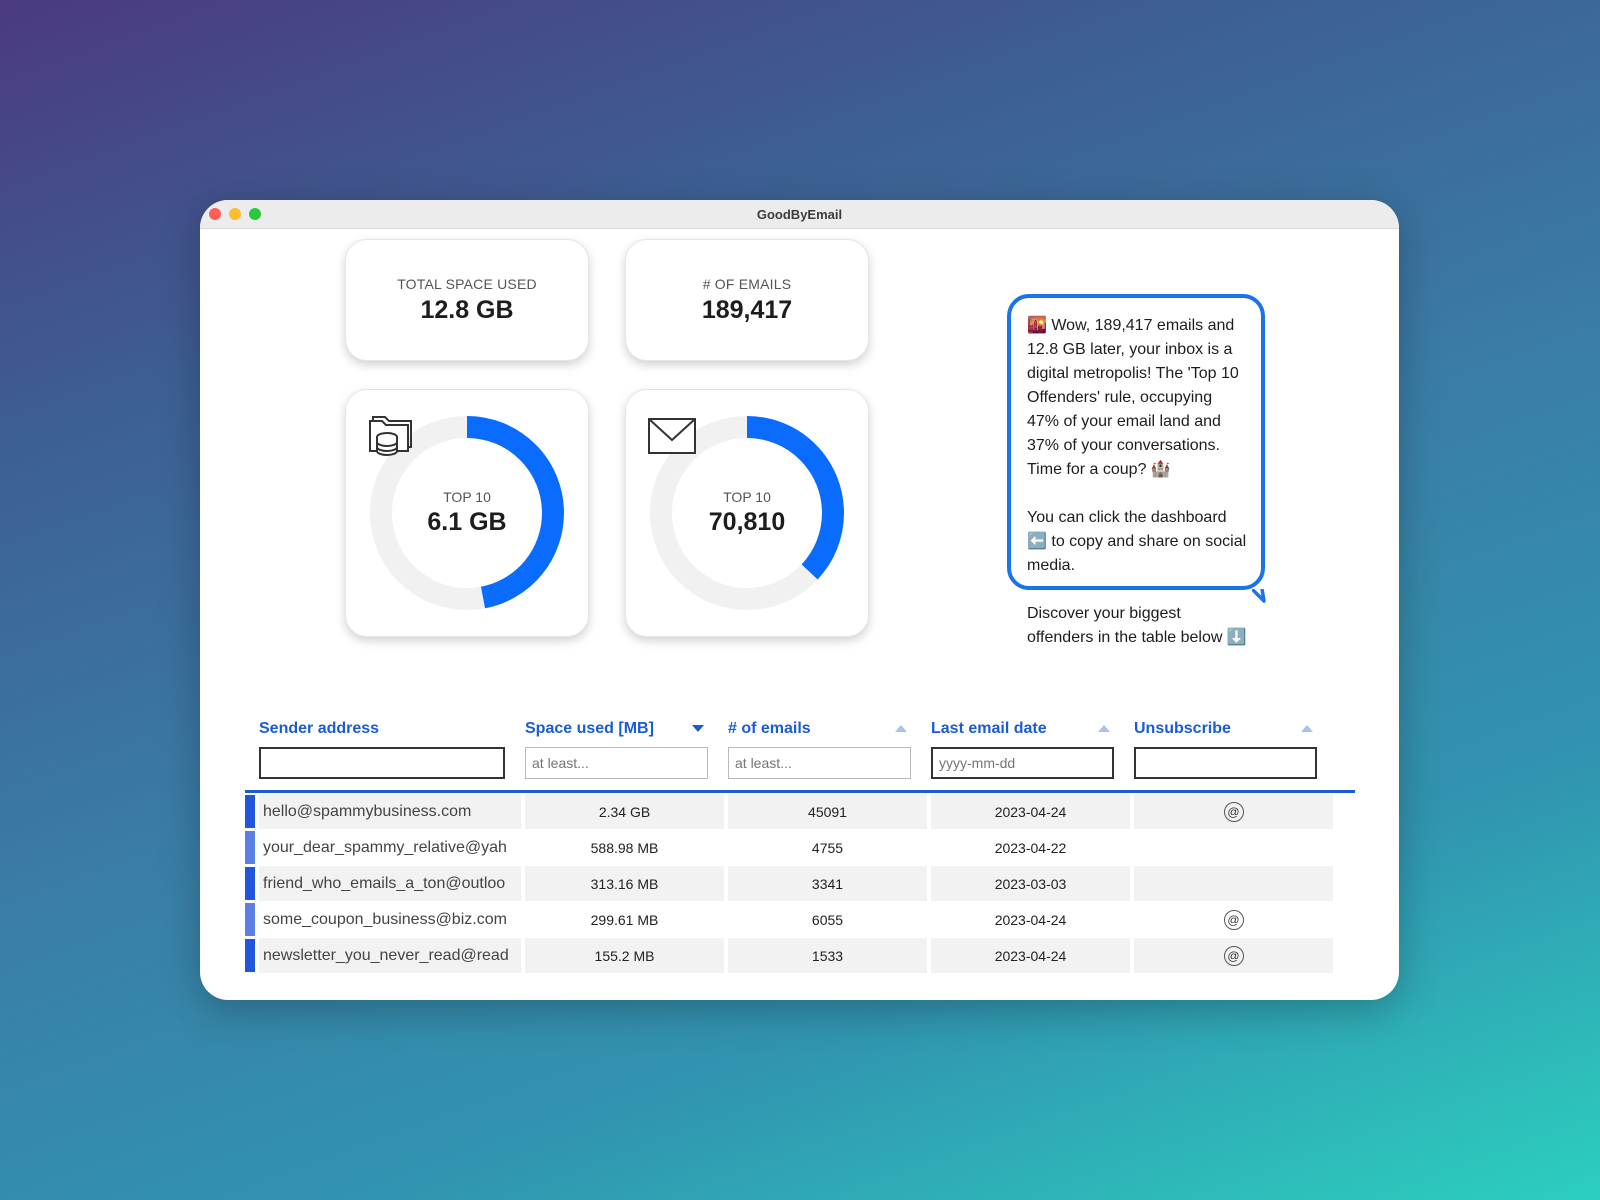 This screenshot has width=1600, height=1200. Describe the element at coordinates (612, 731) in the screenshot. I see `space-column-header: Space used [MB]` at that location.